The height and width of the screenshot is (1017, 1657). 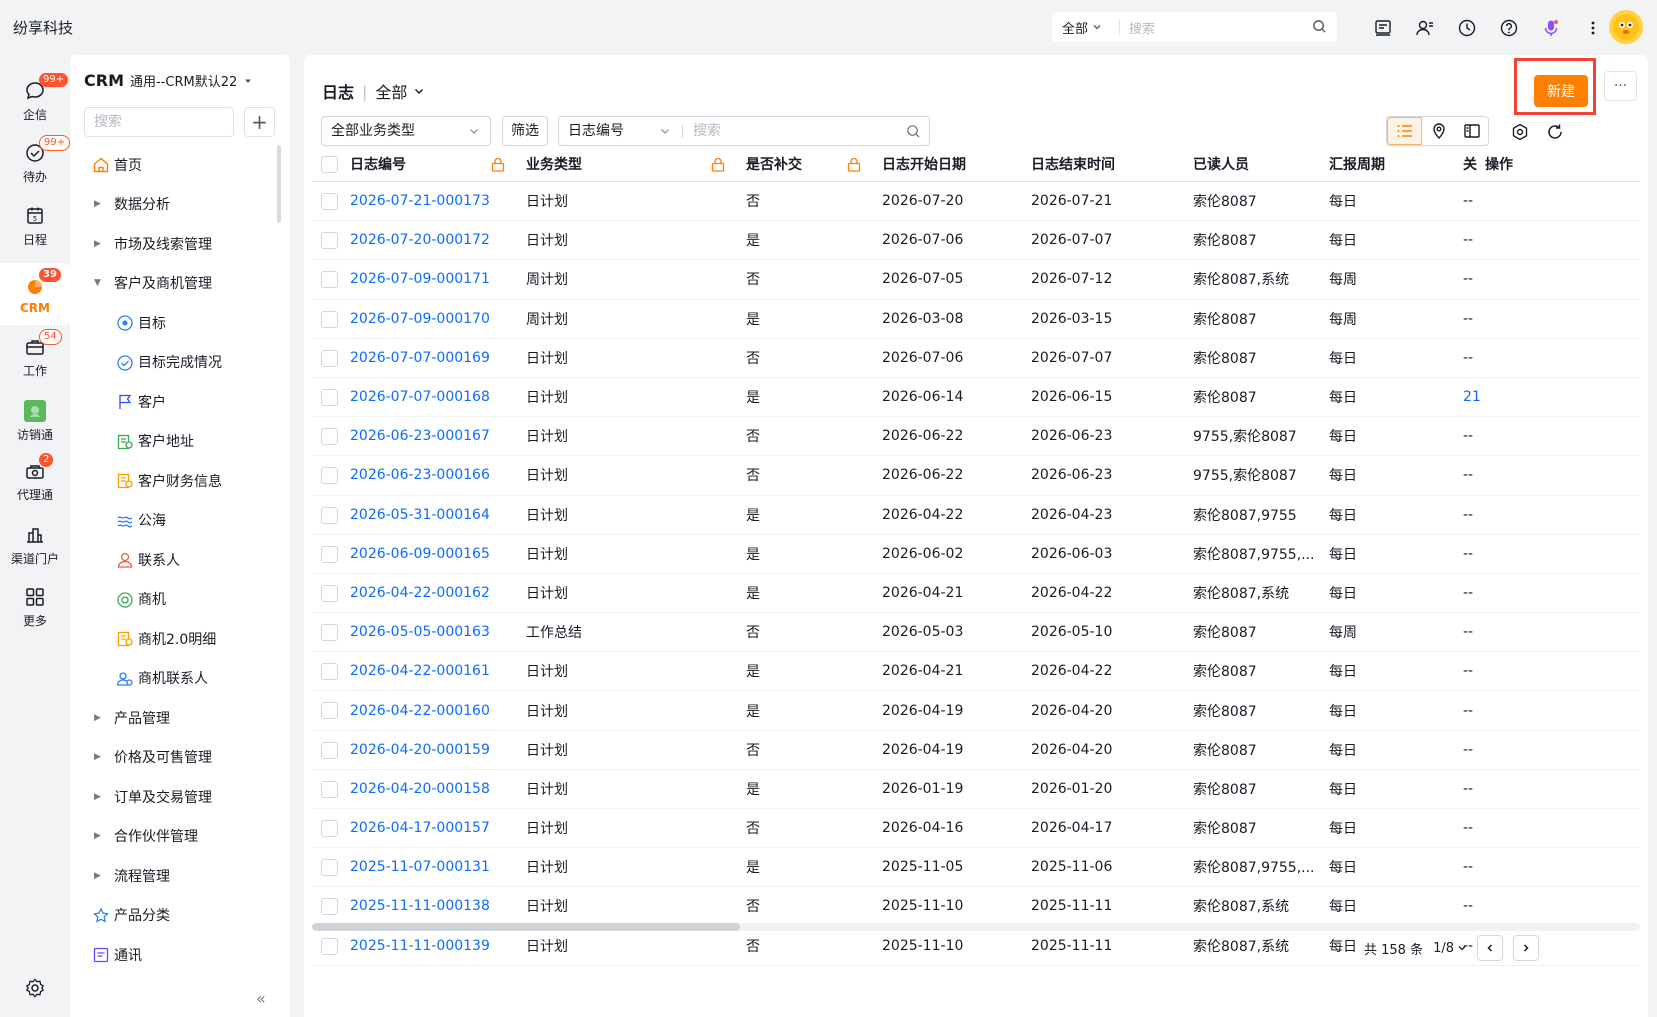 I want to click on sidebar-item-customer: 客户, so click(x=172, y=402).